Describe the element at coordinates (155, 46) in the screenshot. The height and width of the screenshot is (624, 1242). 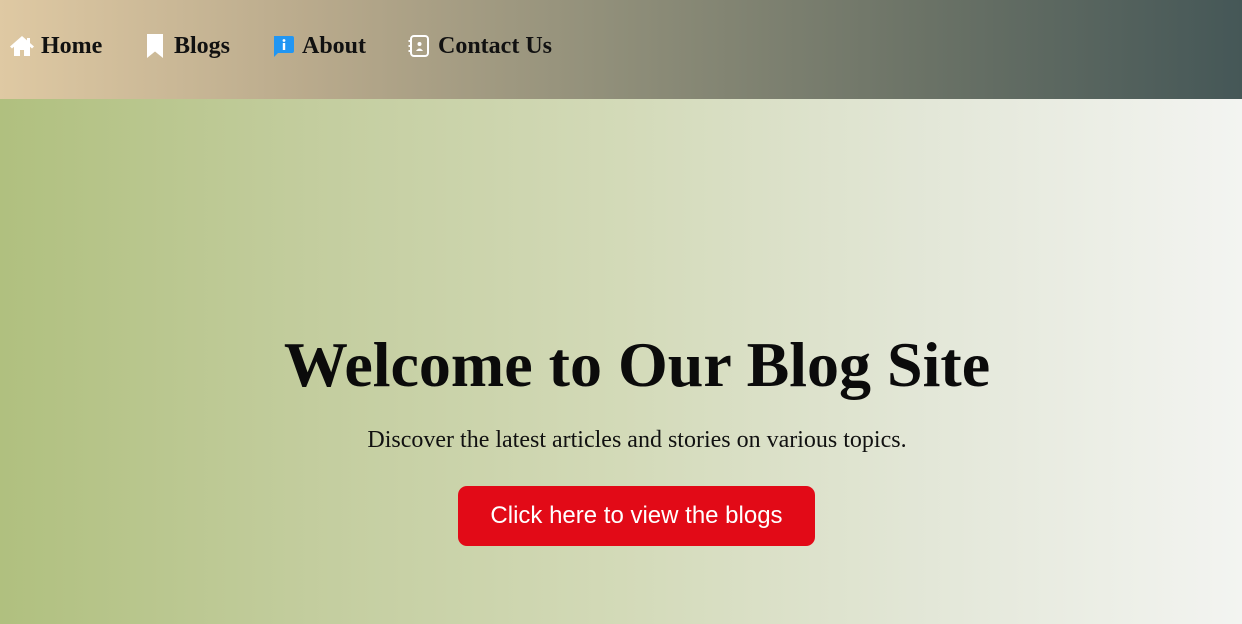
I see `bookmark-icon` at that location.